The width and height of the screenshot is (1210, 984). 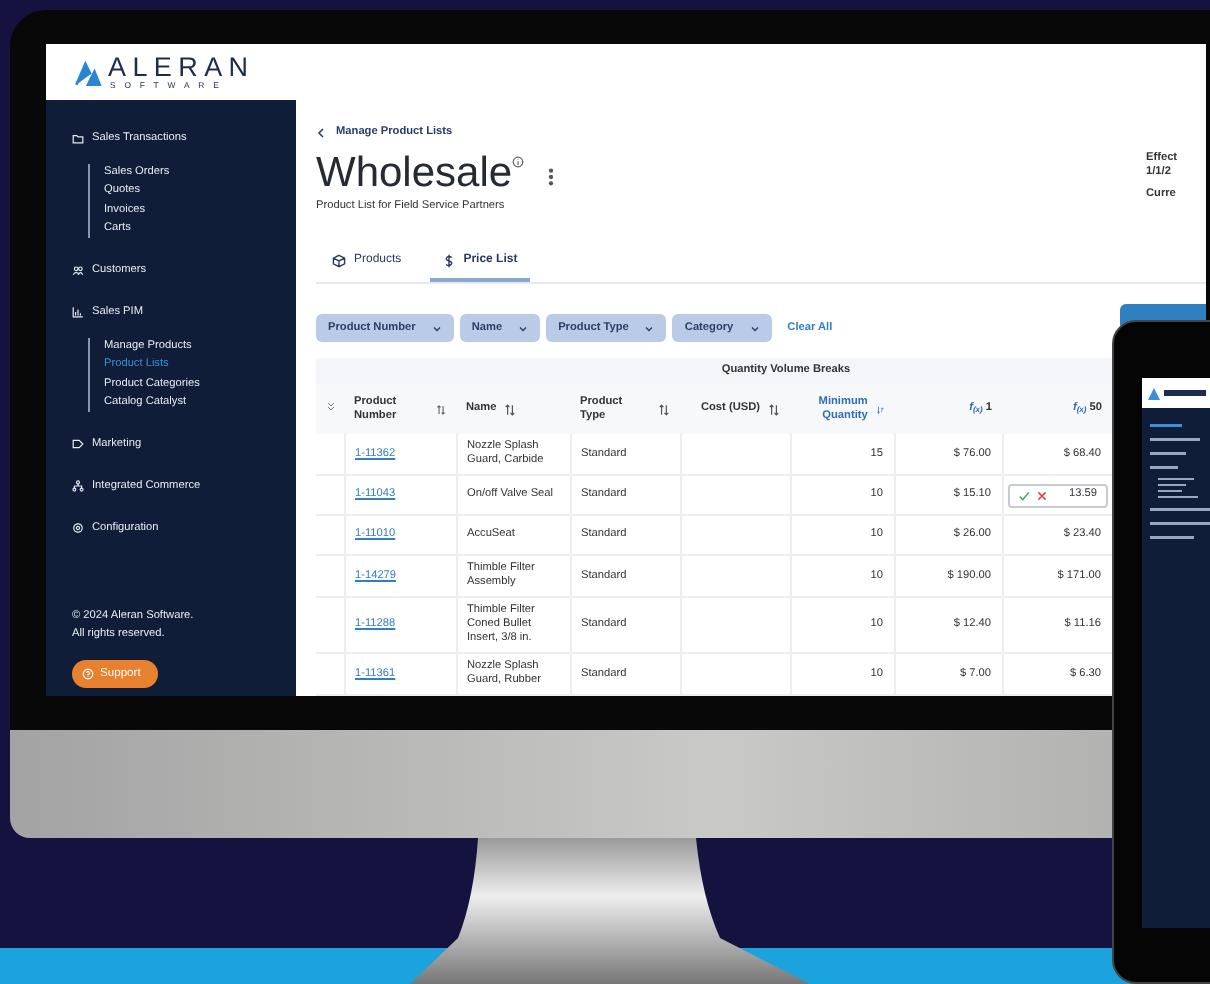 I want to click on people-icon, so click(x=78, y=270).